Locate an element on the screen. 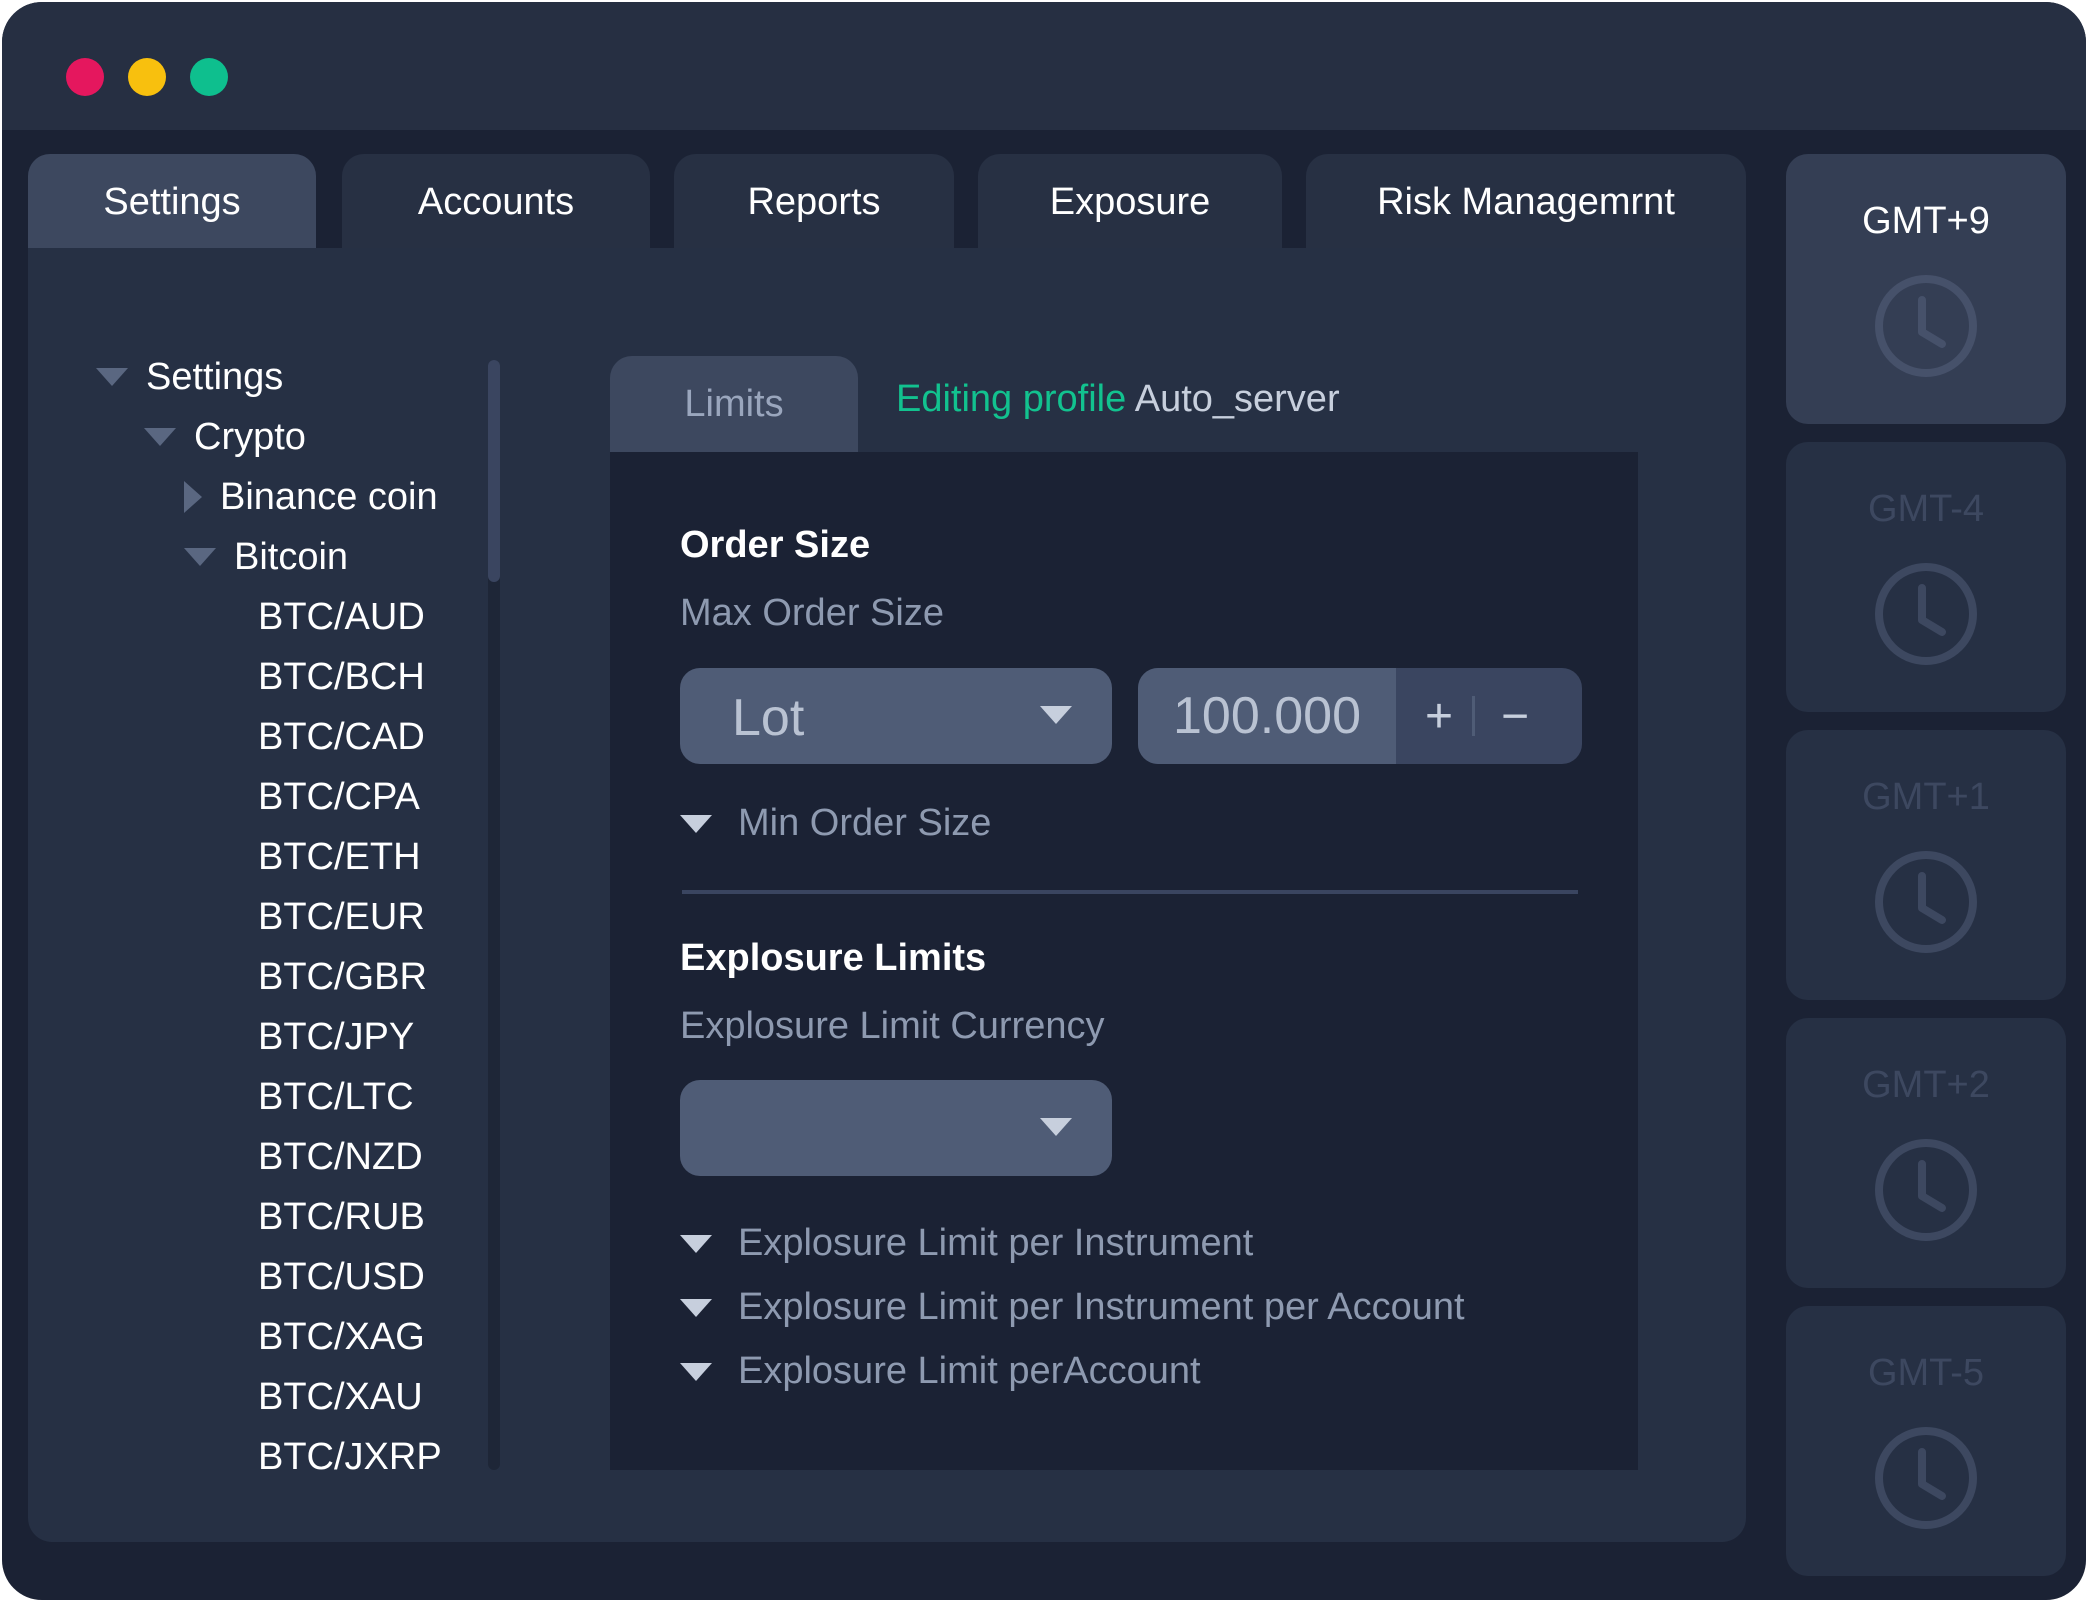 The width and height of the screenshot is (2086, 1600). tree-scrollbar-thumb is located at coordinates (494, 471).